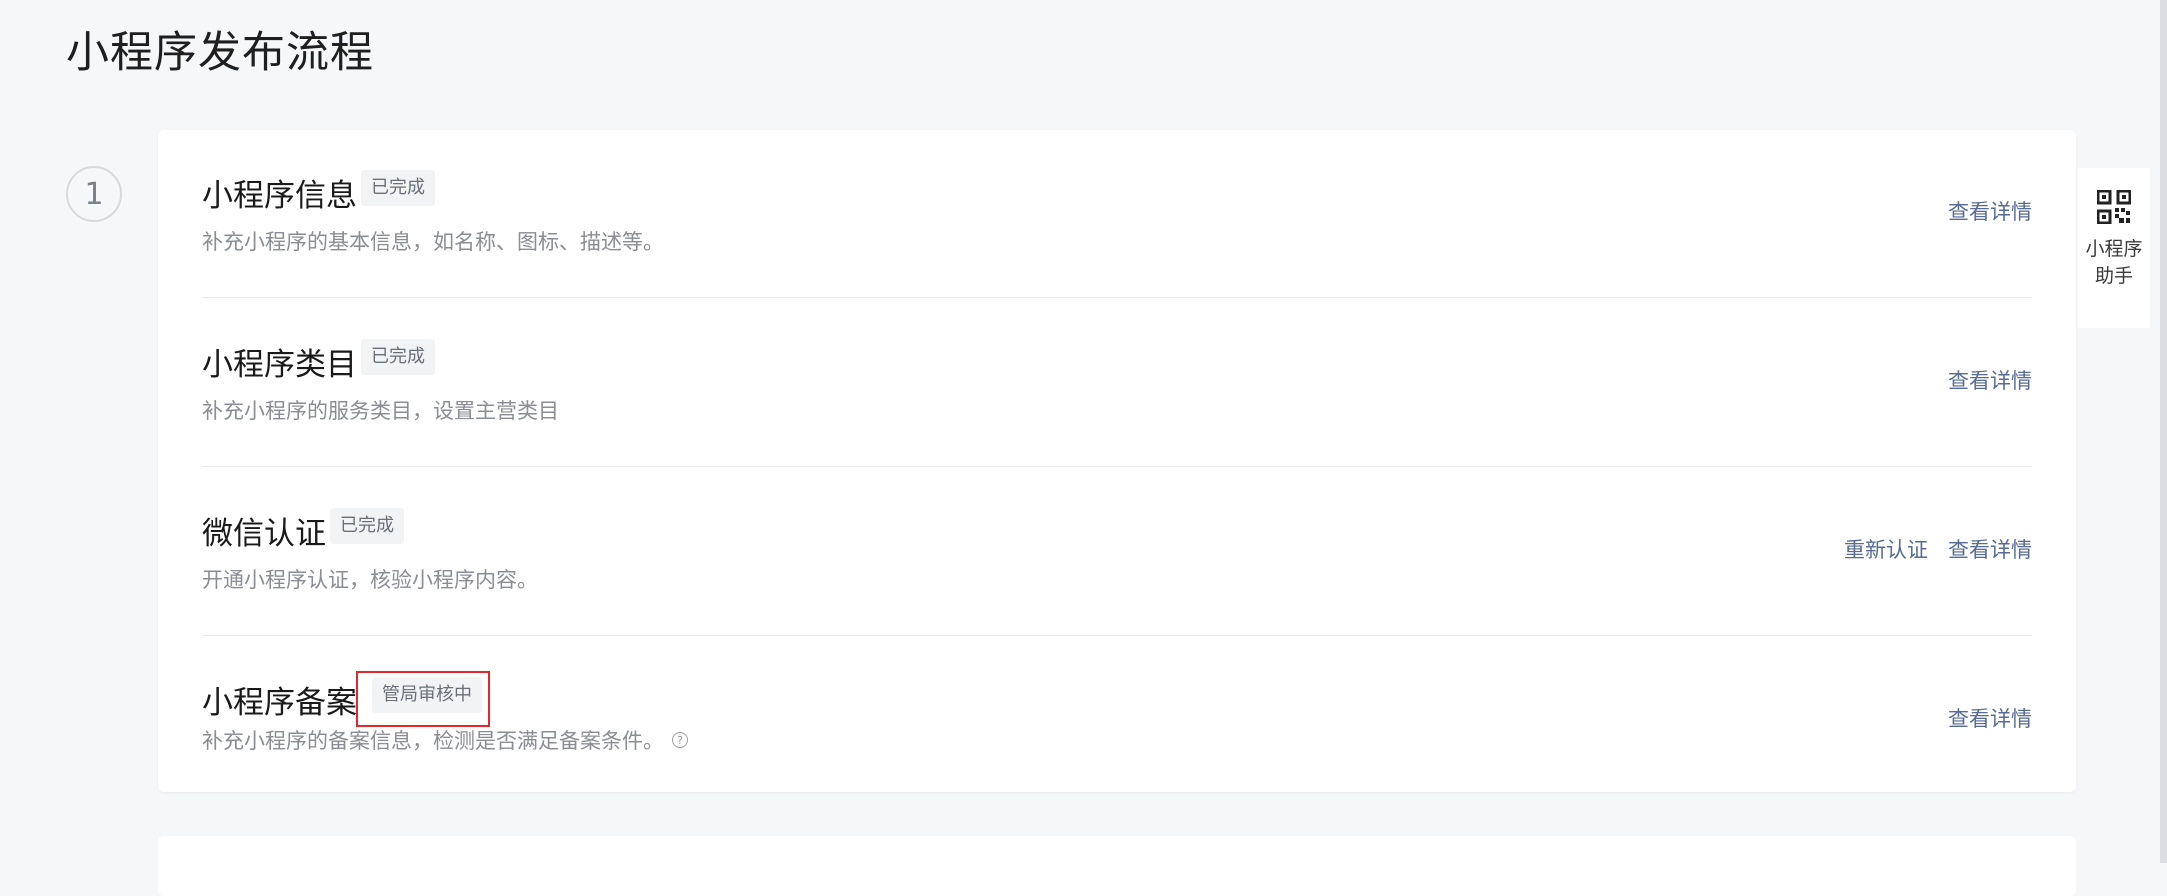 The width and height of the screenshot is (2167, 896). I want to click on row-description: 开通小程序认证，核验小程序内容。, so click(370, 579).